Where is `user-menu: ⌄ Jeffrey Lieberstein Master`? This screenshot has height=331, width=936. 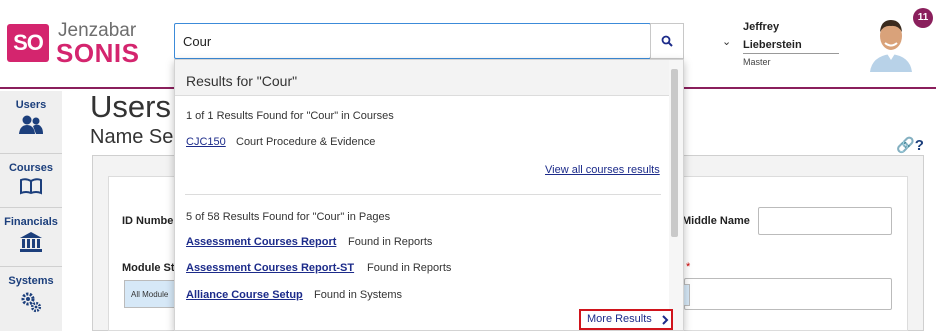
user-menu: ⌄ Jeffrey Lieberstein Master is located at coordinates (782, 44).